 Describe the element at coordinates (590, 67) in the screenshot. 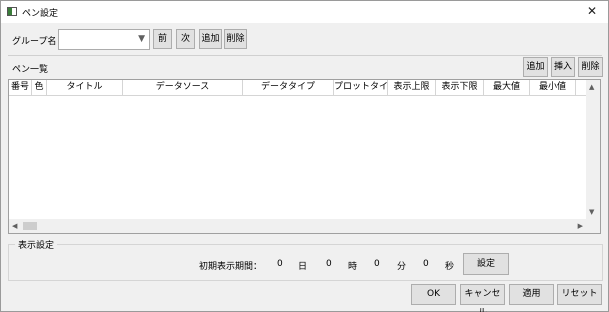

I see `delete-pen-button: 削除` at that location.